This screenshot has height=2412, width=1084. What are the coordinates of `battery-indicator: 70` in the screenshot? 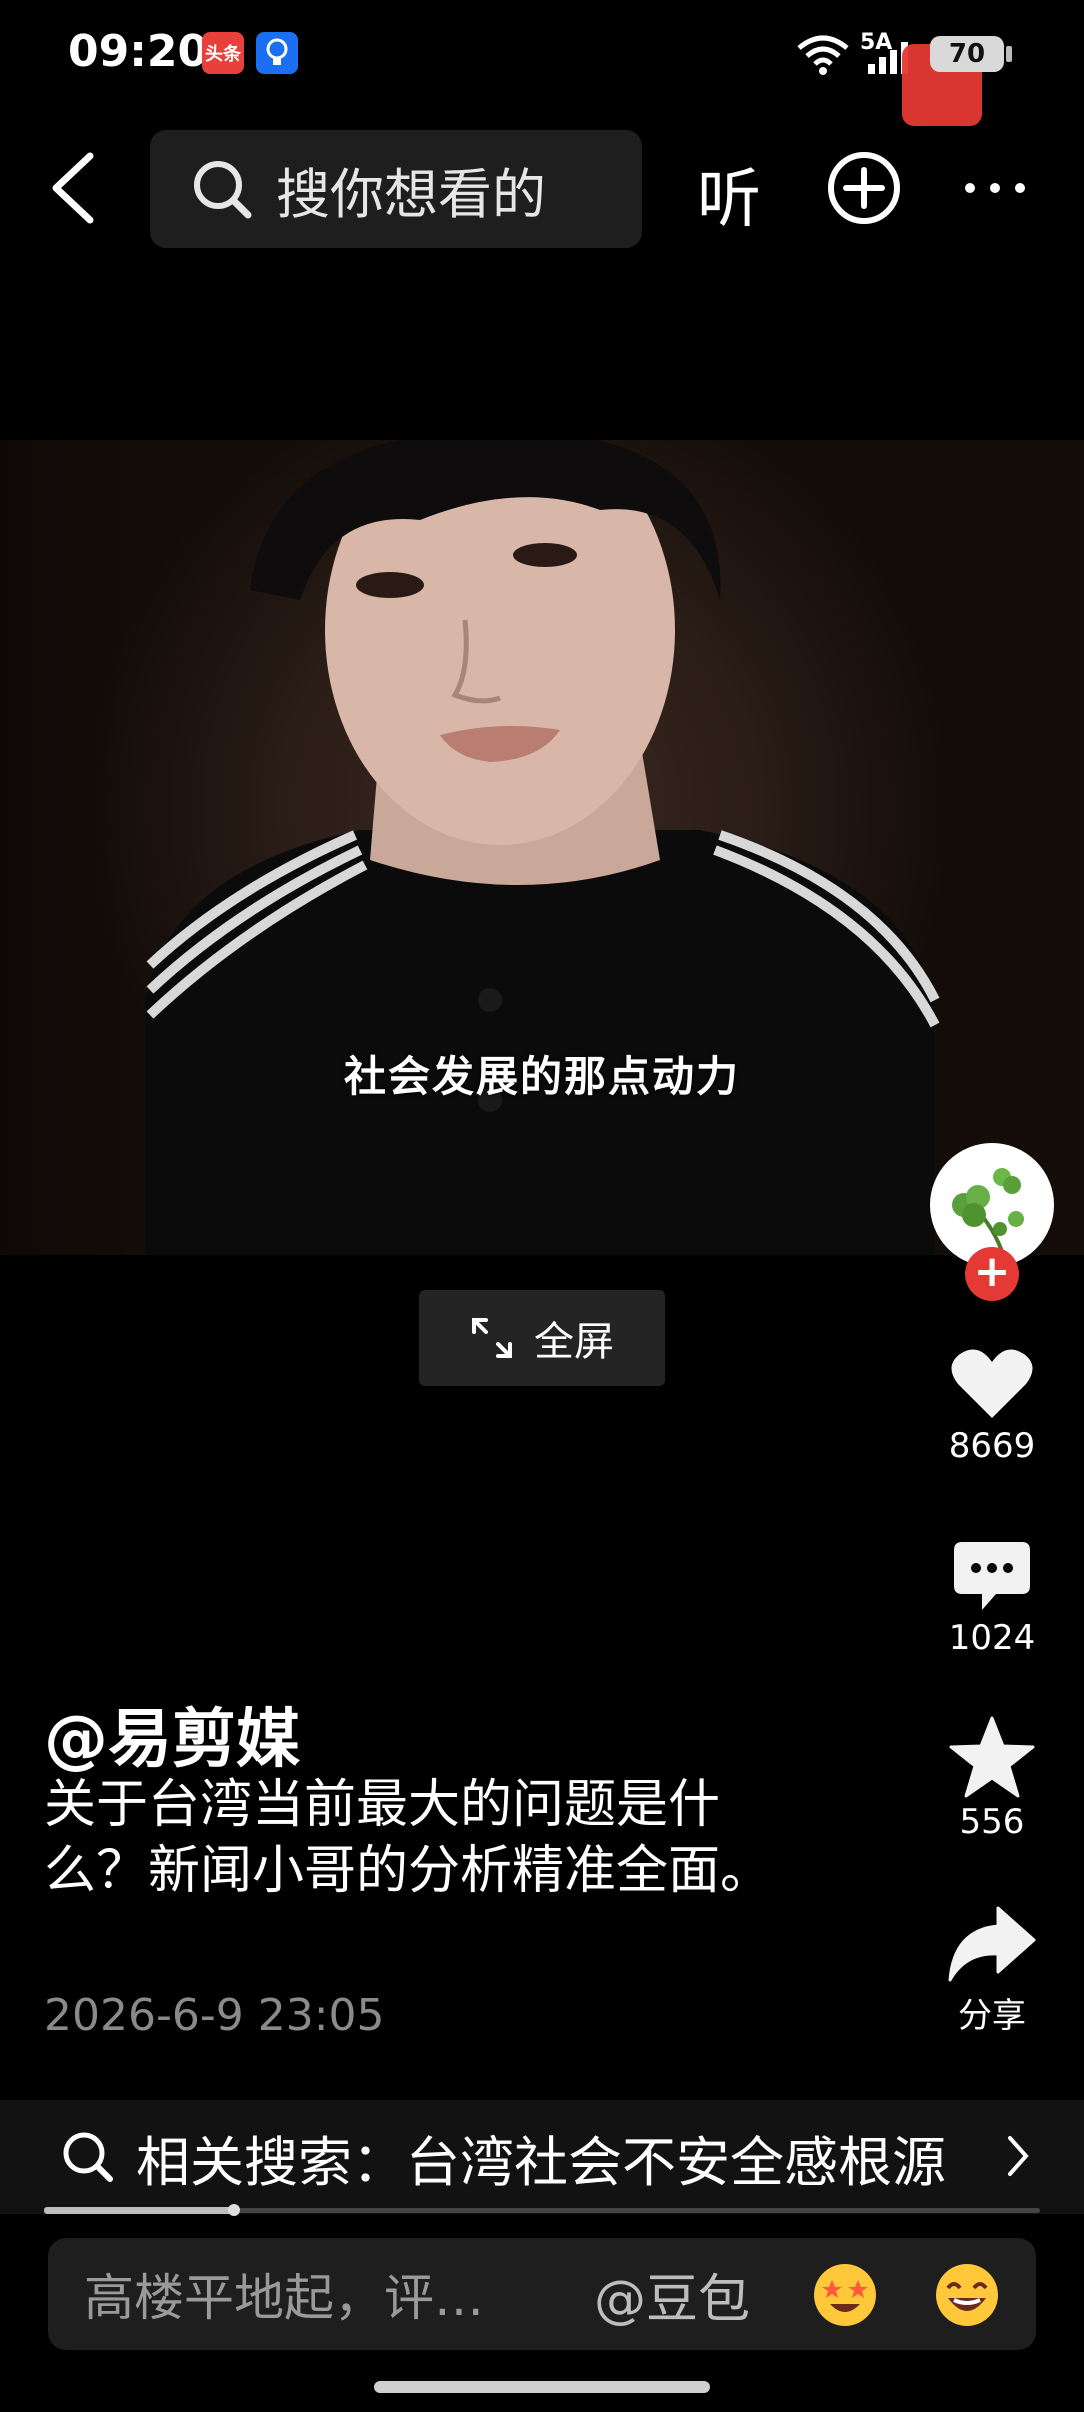 It's located at (967, 54).